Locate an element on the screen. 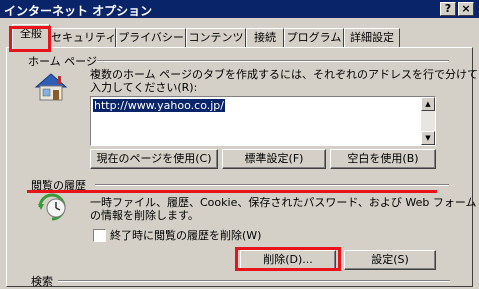 The width and height of the screenshot is (479, 289). tab-content: コンテンツ is located at coordinates (216, 38).